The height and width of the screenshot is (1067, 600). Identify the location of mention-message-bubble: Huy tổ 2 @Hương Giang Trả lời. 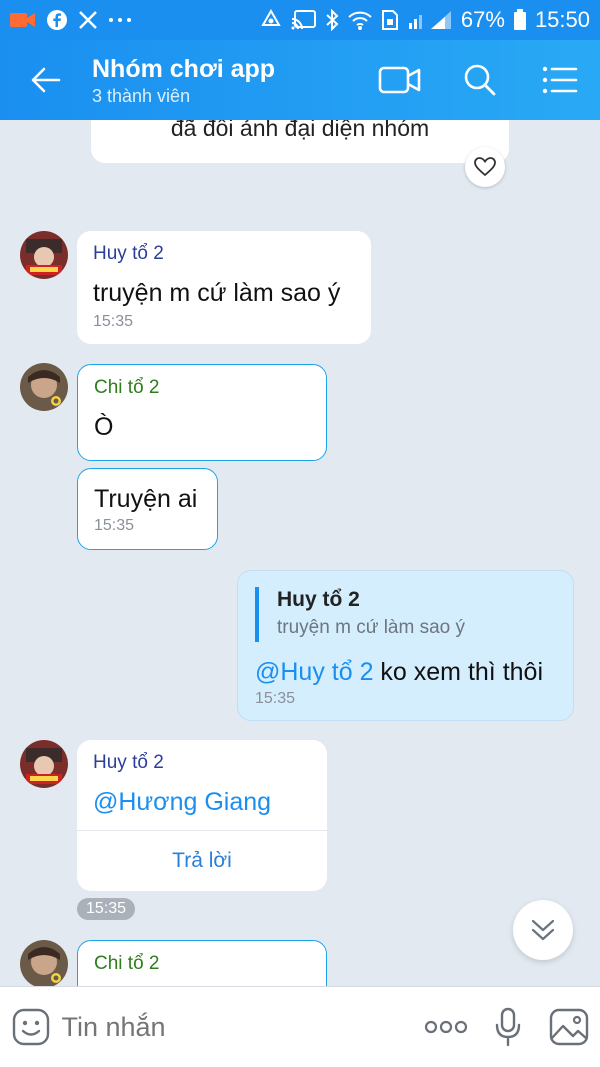
(202, 815).